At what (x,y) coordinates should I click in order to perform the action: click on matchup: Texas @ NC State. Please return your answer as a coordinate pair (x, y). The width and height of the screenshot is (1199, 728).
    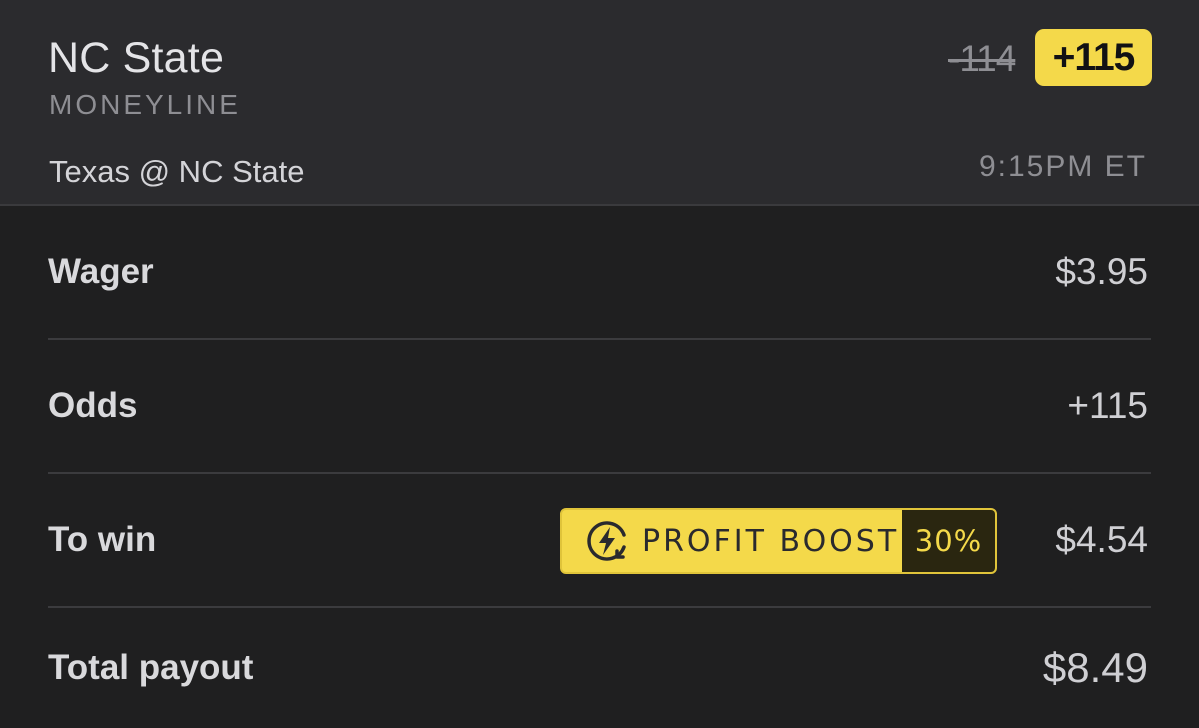
    Looking at the image, I should click on (177, 171).